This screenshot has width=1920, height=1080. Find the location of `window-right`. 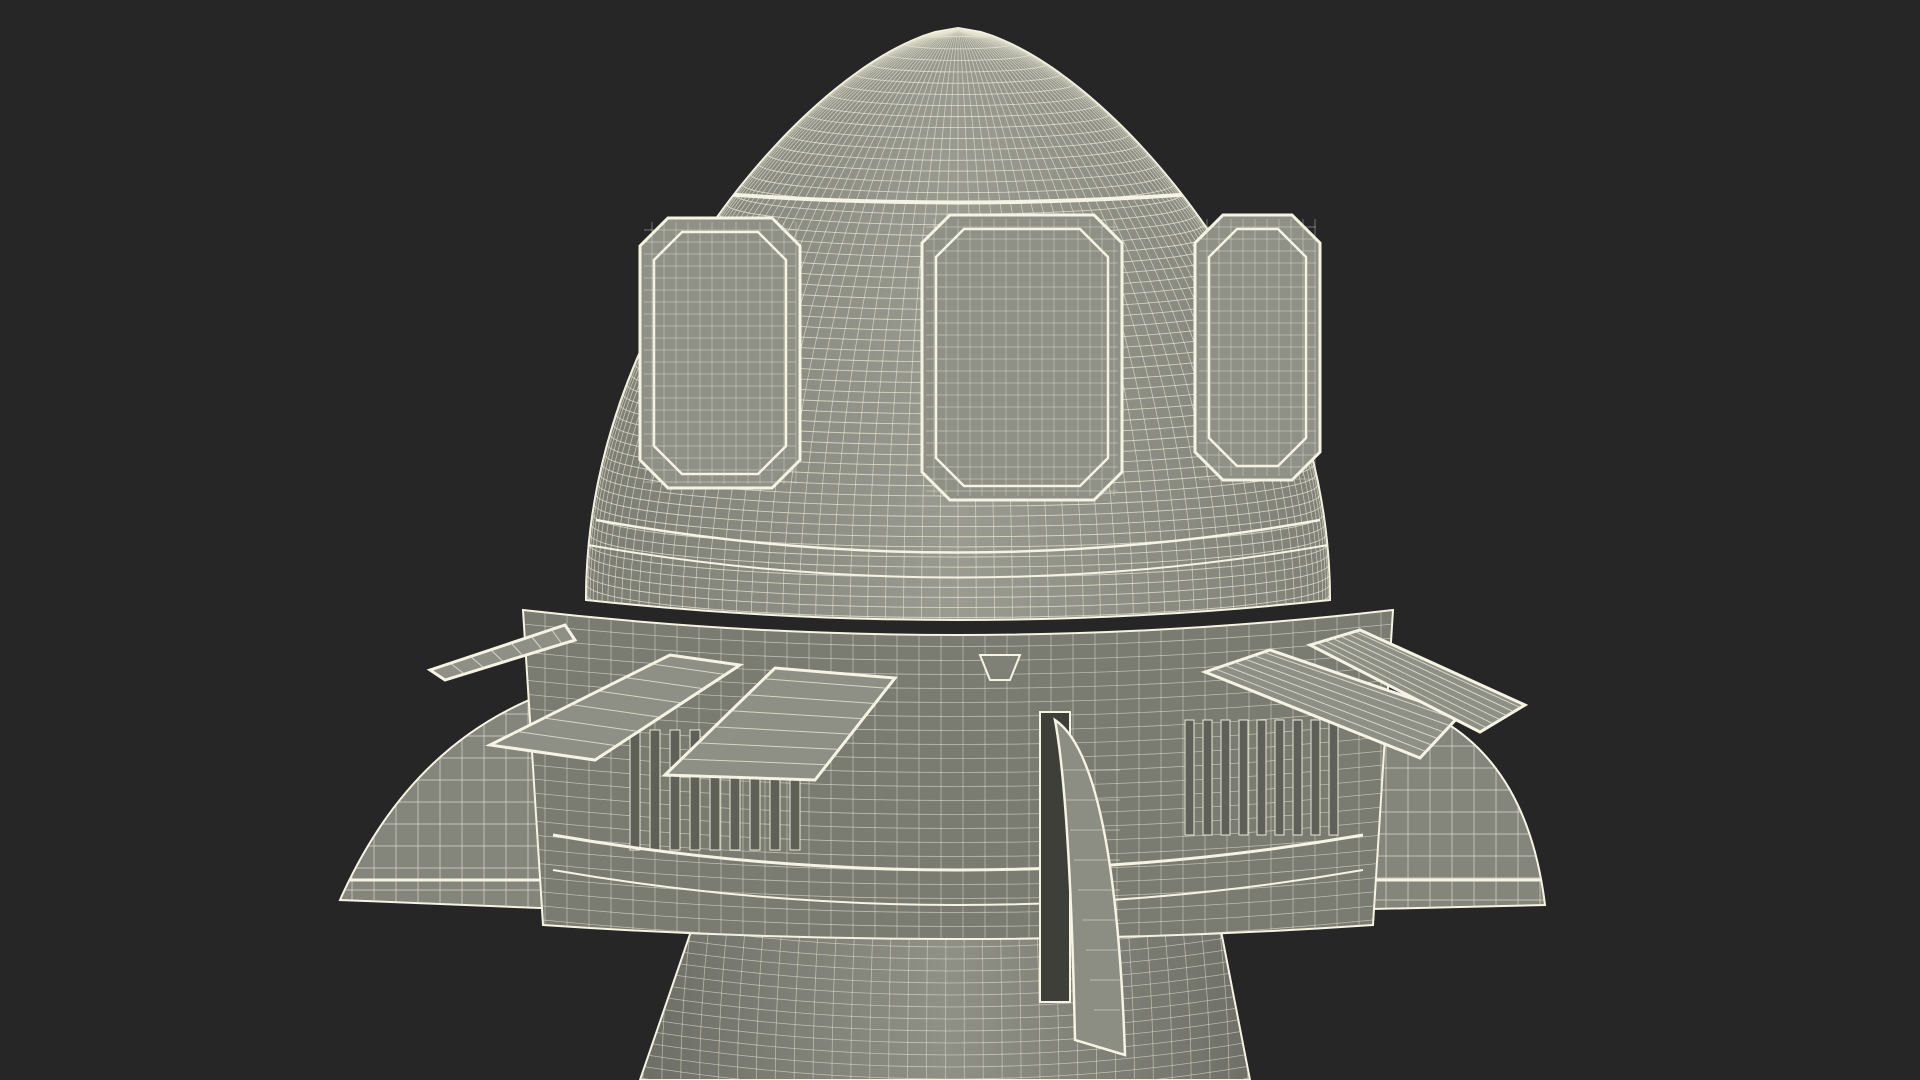

window-right is located at coordinates (1257, 347).